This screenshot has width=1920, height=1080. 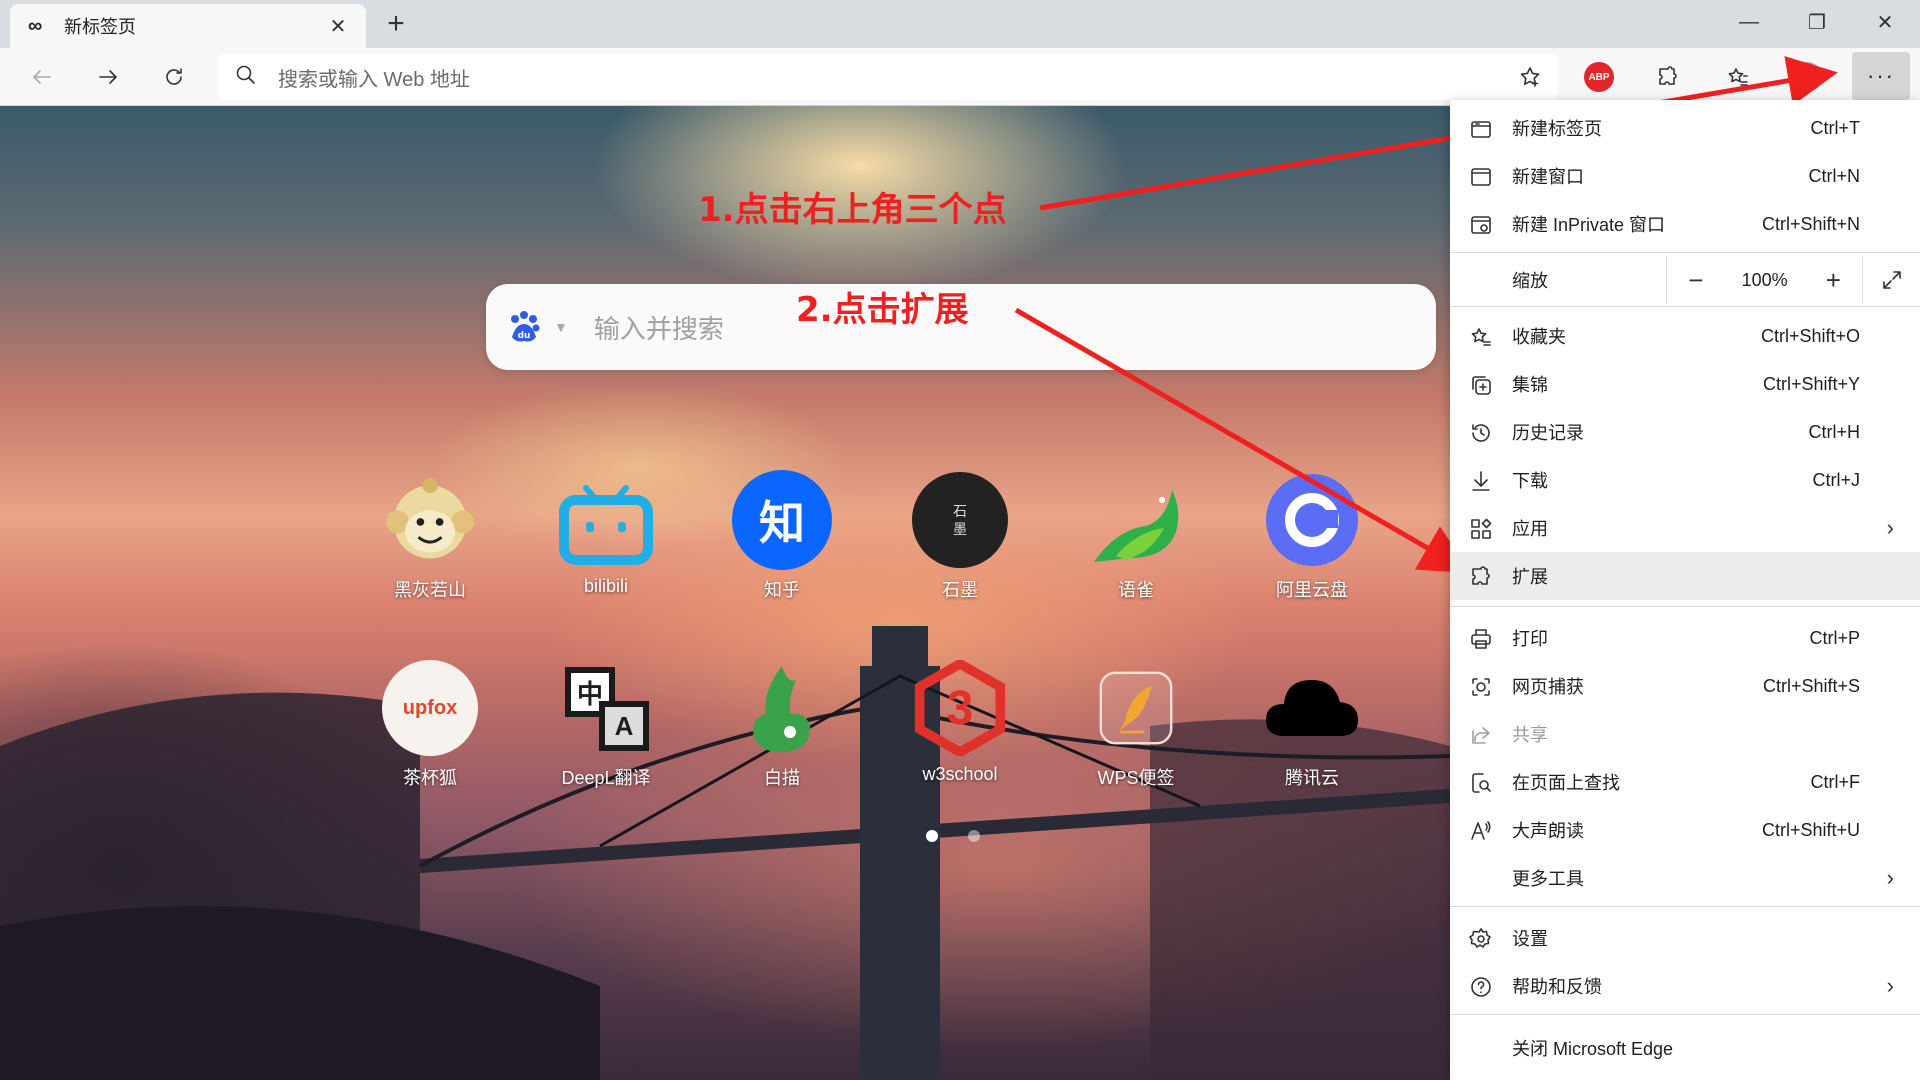 What do you see at coordinates (1668, 77) in the screenshot?
I see `extensions-icon` at bounding box center [1668, 77].